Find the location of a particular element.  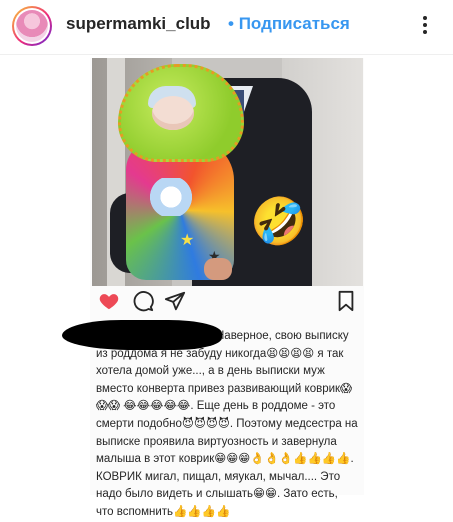

photo-bow is located at coordinates (171, 197).